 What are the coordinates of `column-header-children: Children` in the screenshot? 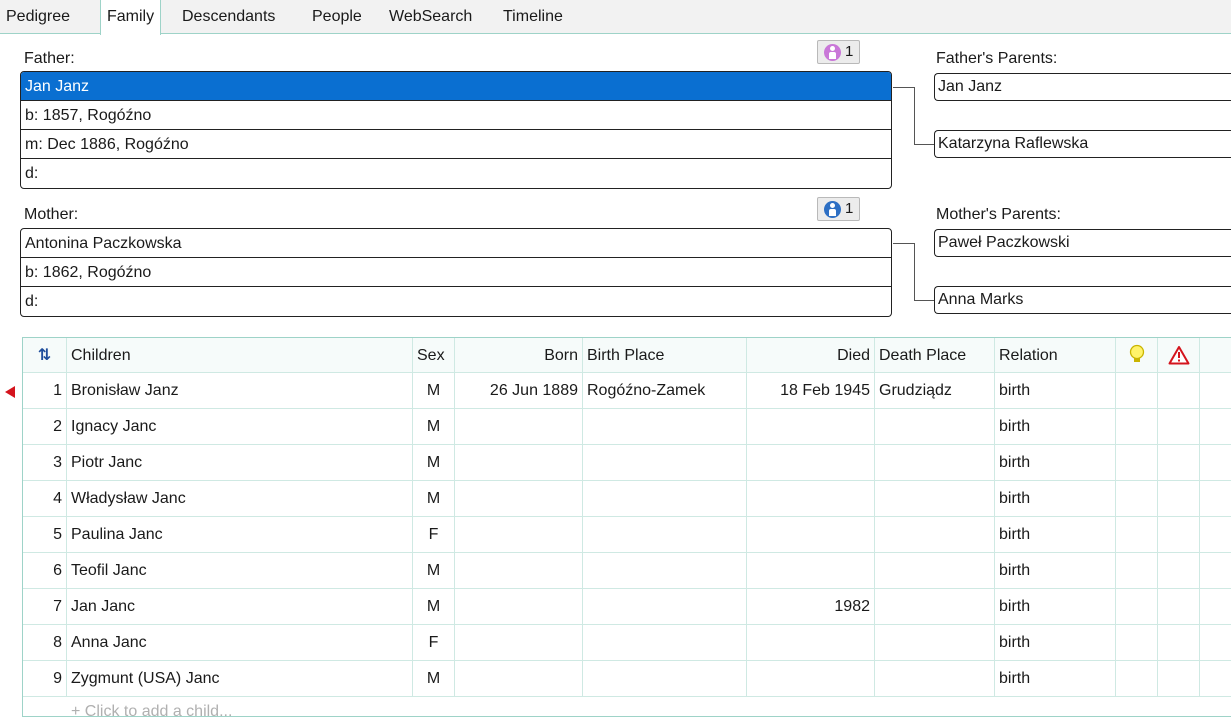 It's located at (240, 355).